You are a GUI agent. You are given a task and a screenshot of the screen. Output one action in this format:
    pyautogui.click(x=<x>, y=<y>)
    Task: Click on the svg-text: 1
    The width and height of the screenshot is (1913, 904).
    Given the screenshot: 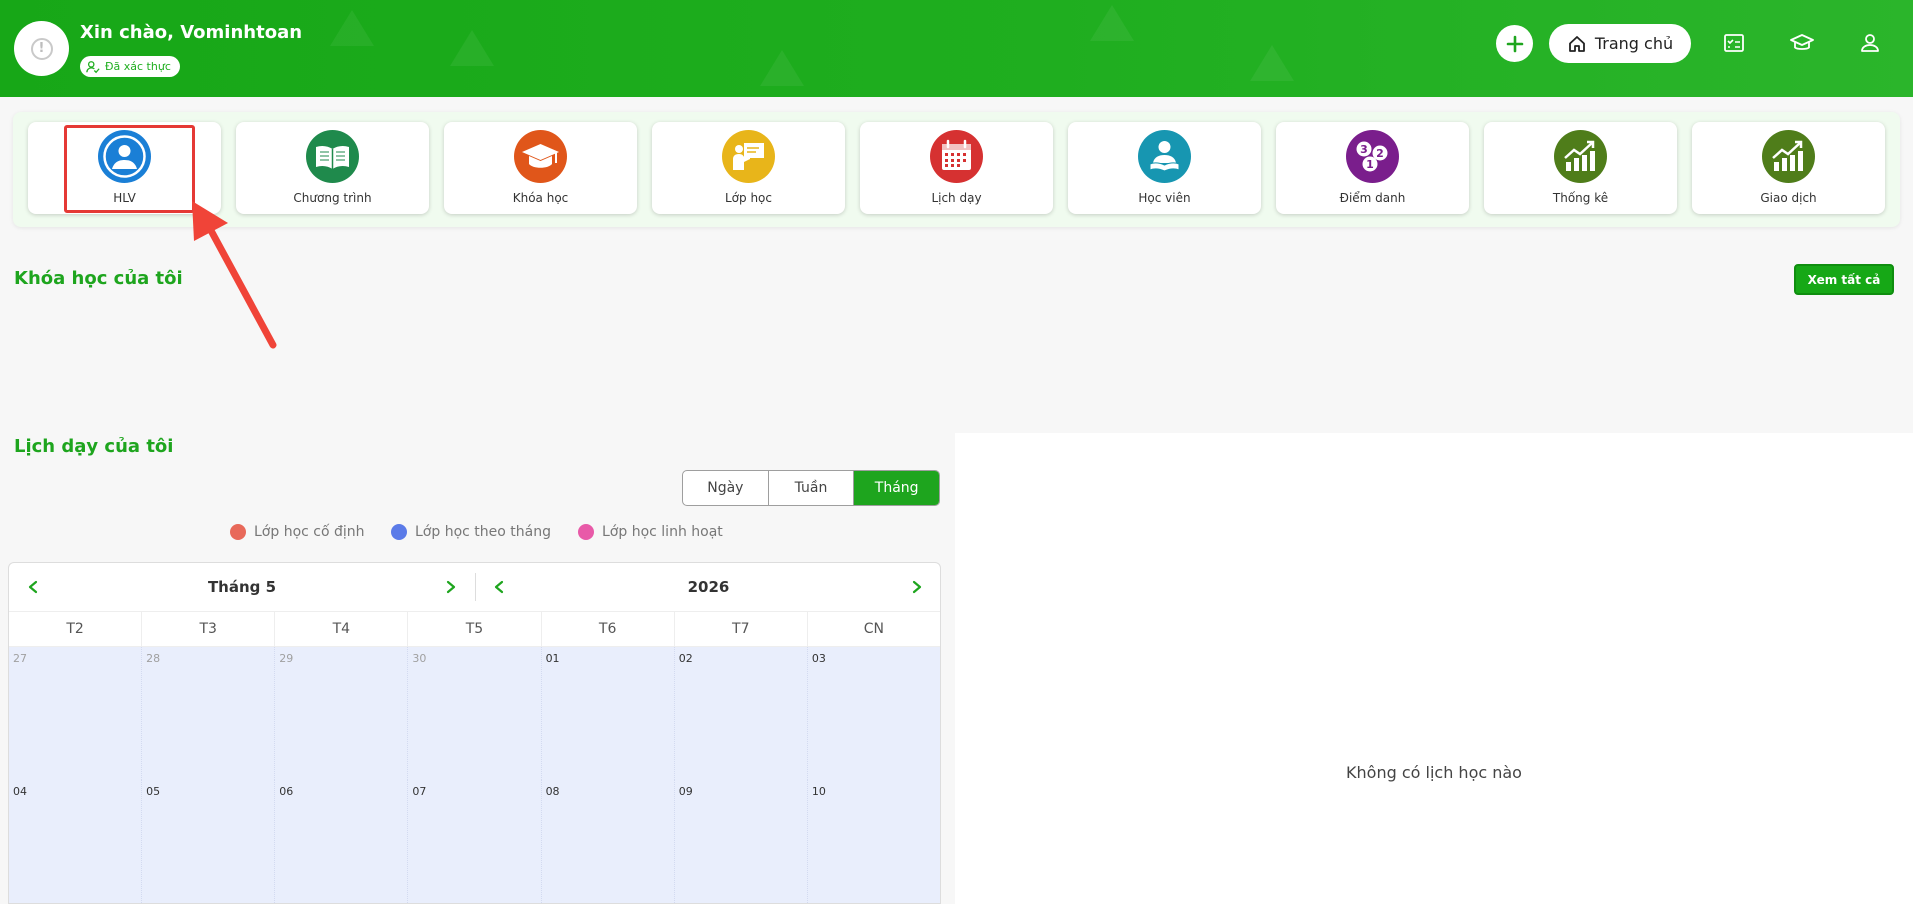 What is the action you would take?
    pyautogui.click(x=1370, y=164)
    